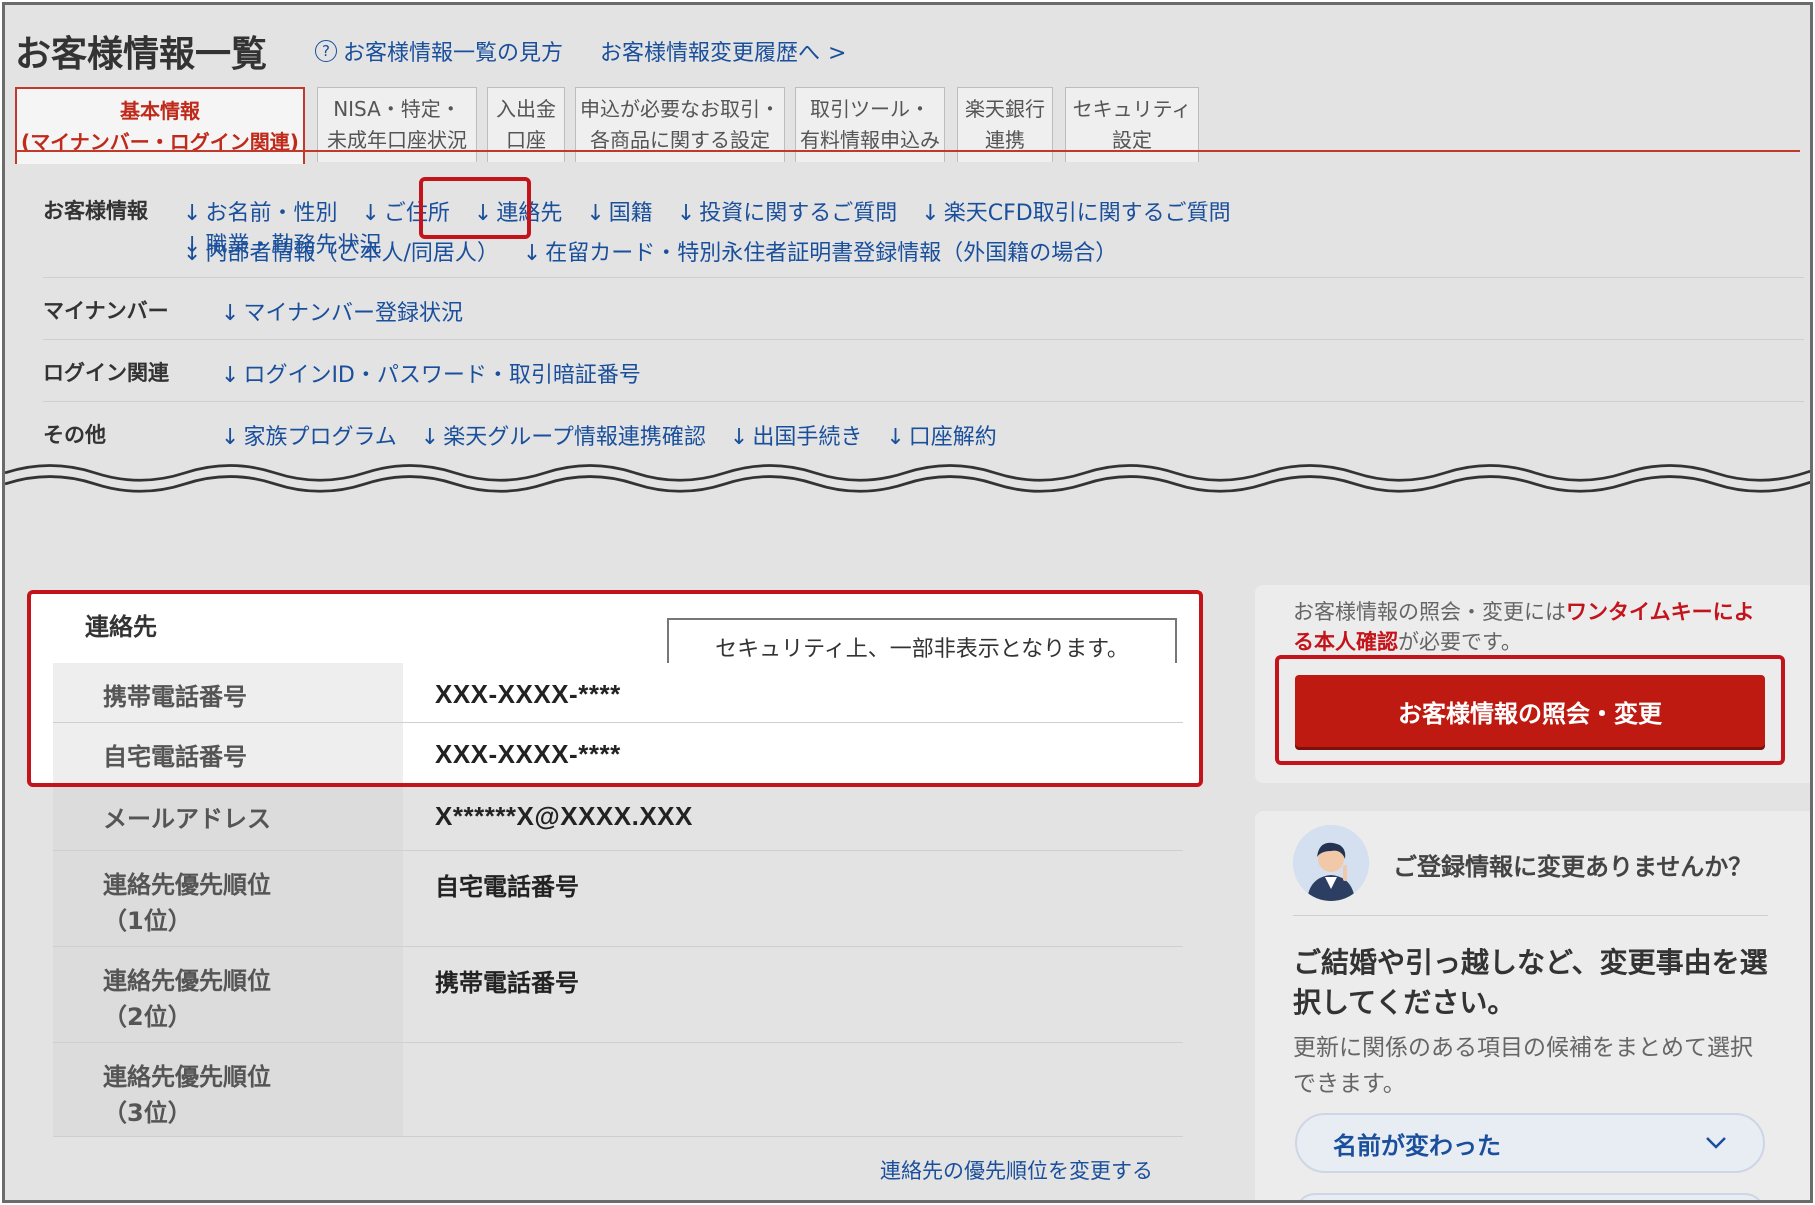  I want to click on table-row: メールアドレス X******X@XXXX.XXX, so click(618, 818).